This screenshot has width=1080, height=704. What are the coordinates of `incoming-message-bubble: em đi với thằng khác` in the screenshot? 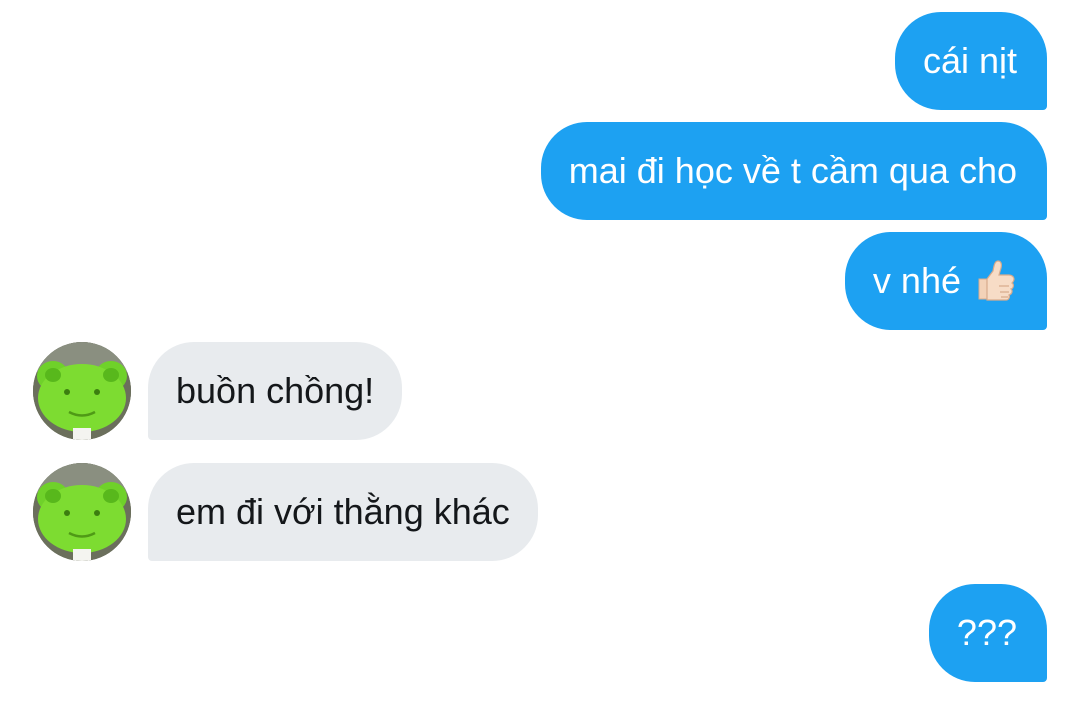 It's located at (343, 512).